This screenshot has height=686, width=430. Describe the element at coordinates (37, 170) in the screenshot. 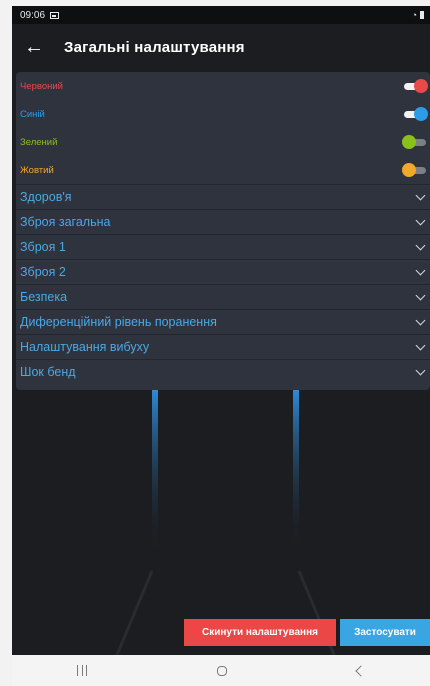

I see `toggle-label: Жовтий` at that location.